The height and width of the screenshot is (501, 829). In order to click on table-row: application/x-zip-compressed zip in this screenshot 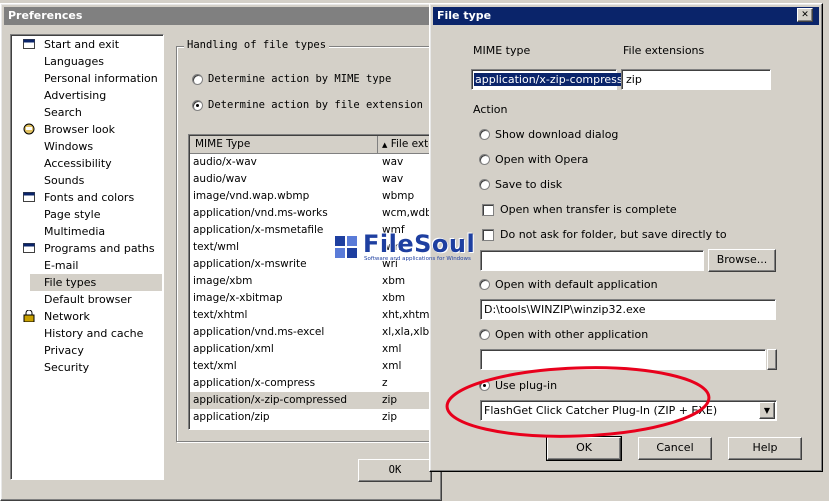, I will do `click(313, 400)`.